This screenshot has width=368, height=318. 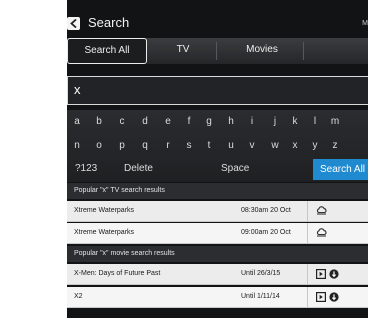 I want to click on key-x: x, so click(x=295, y=145).